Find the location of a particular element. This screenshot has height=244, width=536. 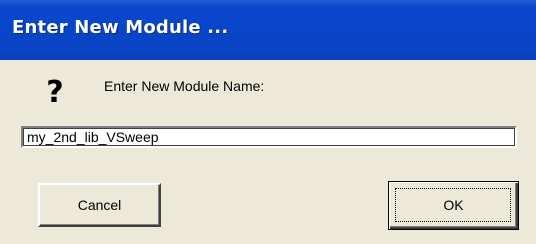

ok-button: OK is located at coordinates (453, 205).